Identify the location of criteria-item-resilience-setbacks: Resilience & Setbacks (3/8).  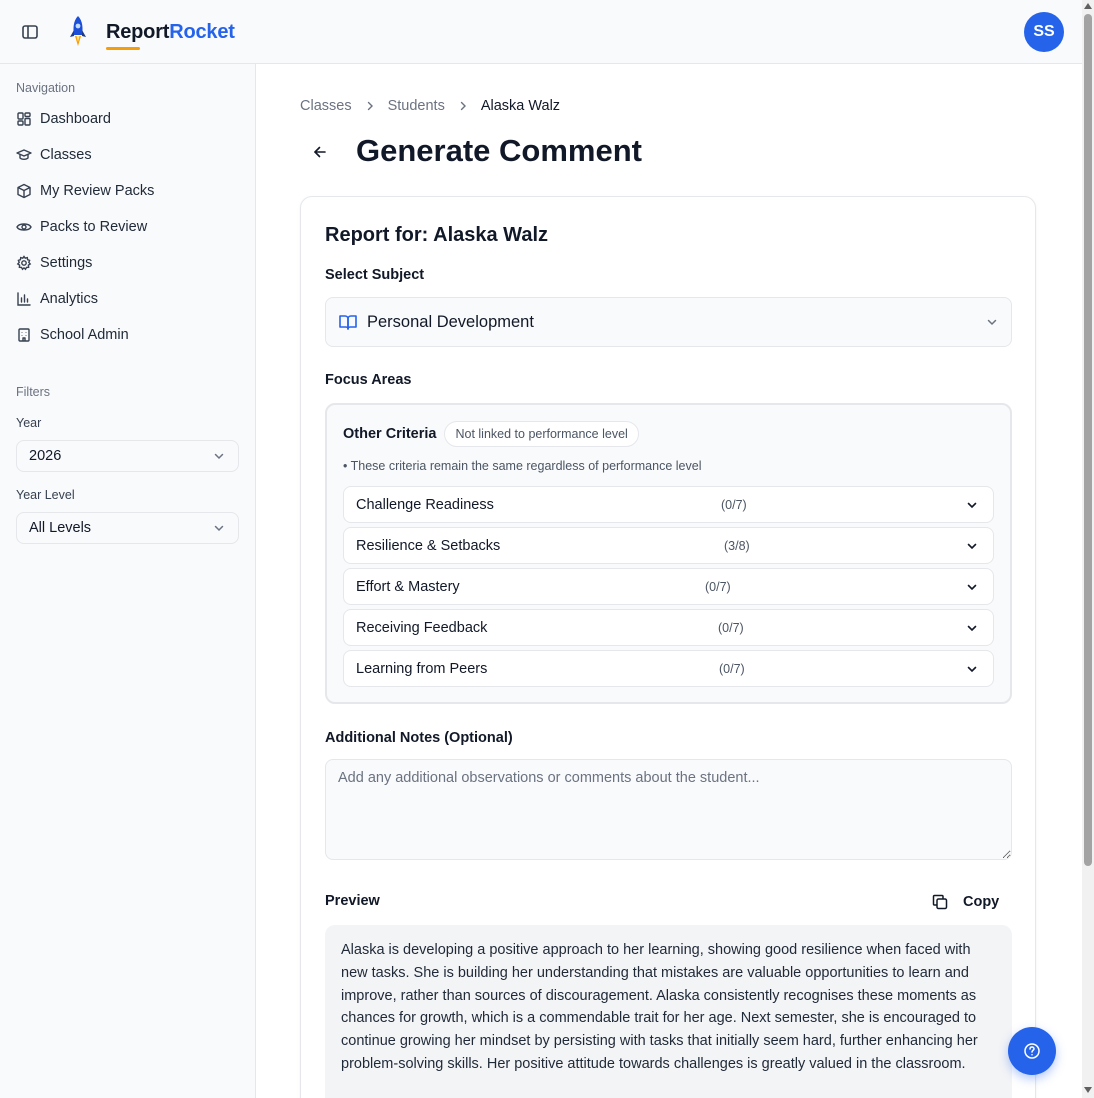
(668, 545).